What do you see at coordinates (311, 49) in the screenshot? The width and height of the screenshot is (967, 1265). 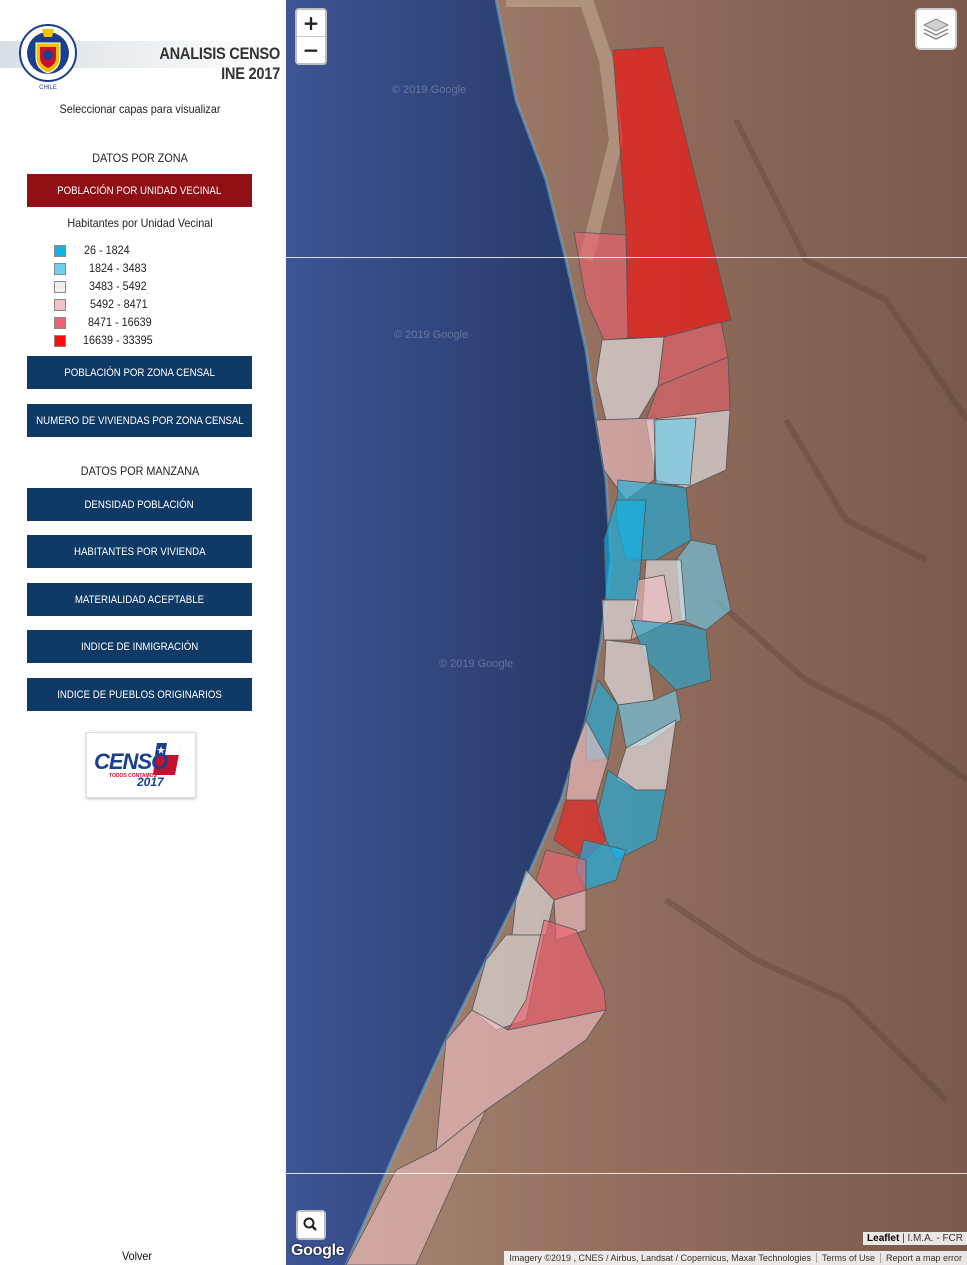 I see `zoom-out-button: −` at bounding box center [311, 49].